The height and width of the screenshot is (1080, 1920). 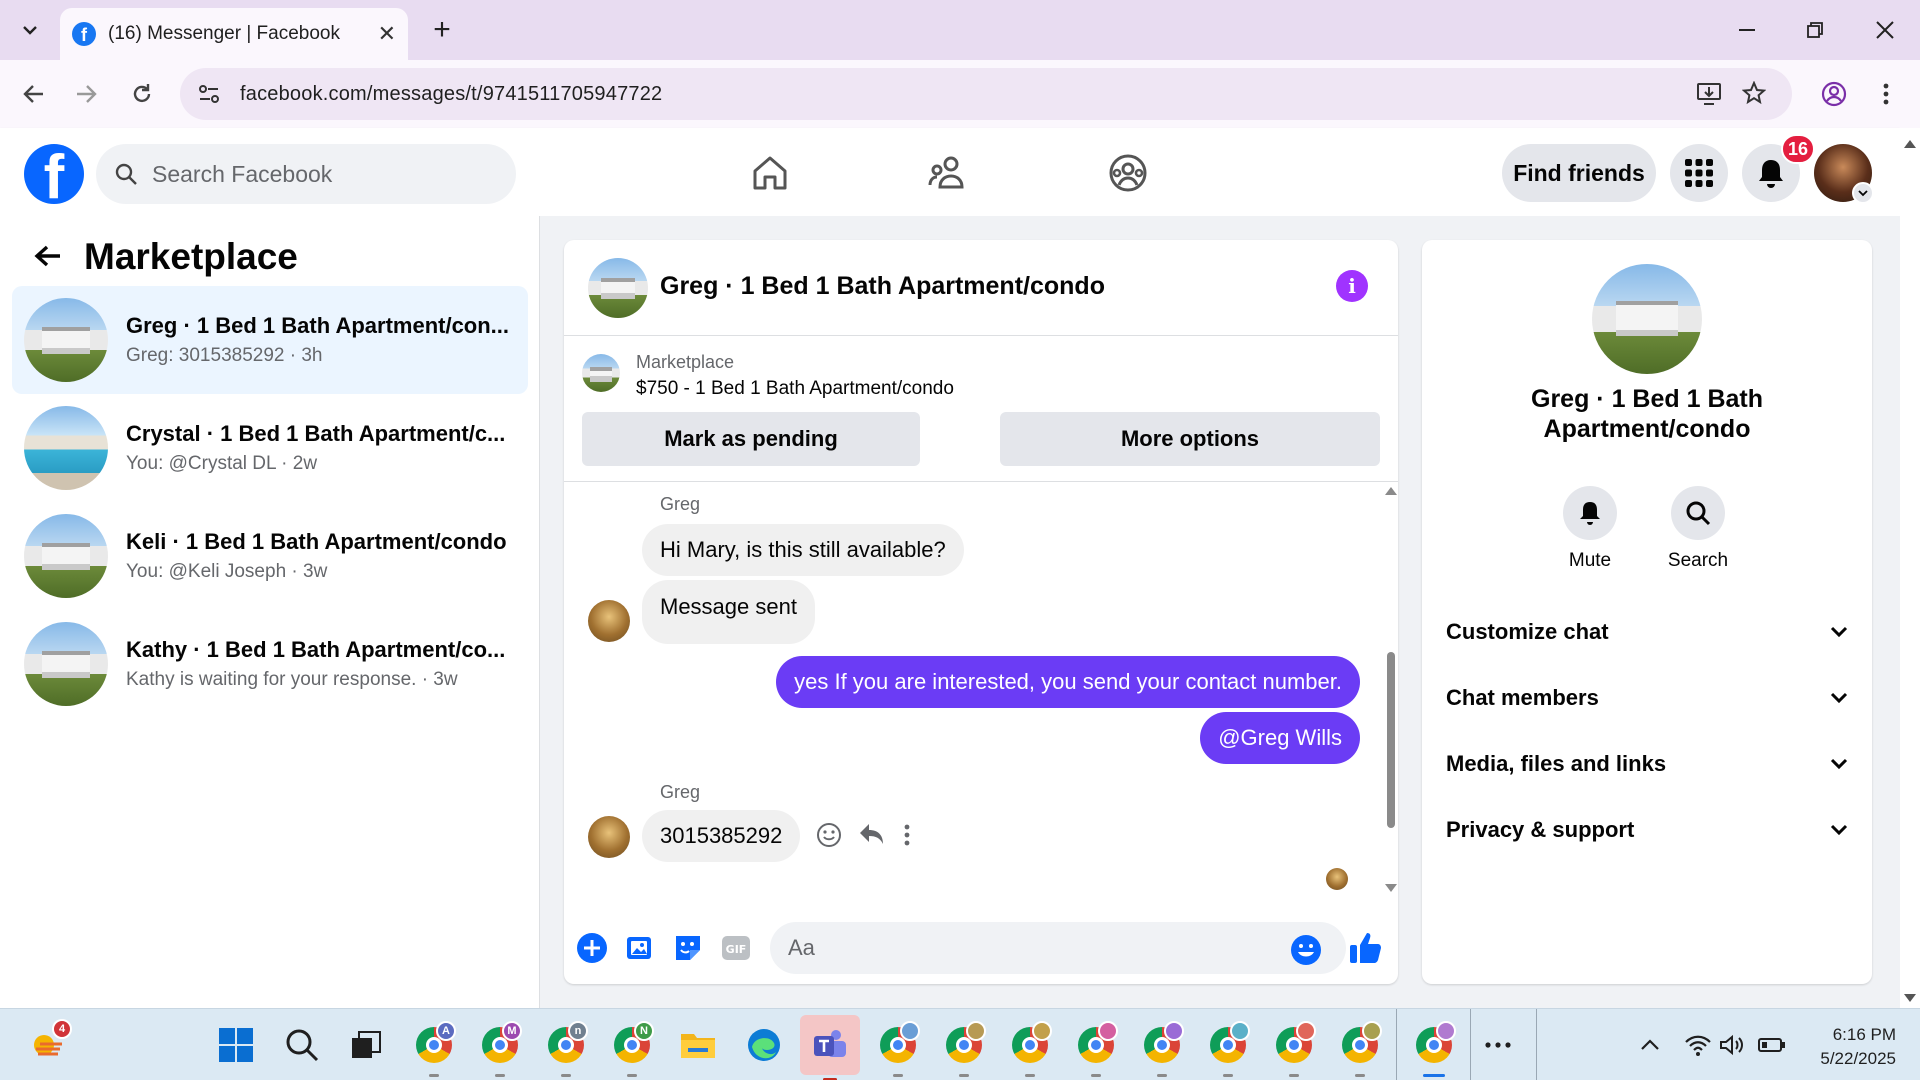 What do you see at coordinates (316, 541) in the screenshot?
I see `conversation-name: Keli · 1 Bed 1 Bath Apartment/condo` at bounding box center [316, 541].